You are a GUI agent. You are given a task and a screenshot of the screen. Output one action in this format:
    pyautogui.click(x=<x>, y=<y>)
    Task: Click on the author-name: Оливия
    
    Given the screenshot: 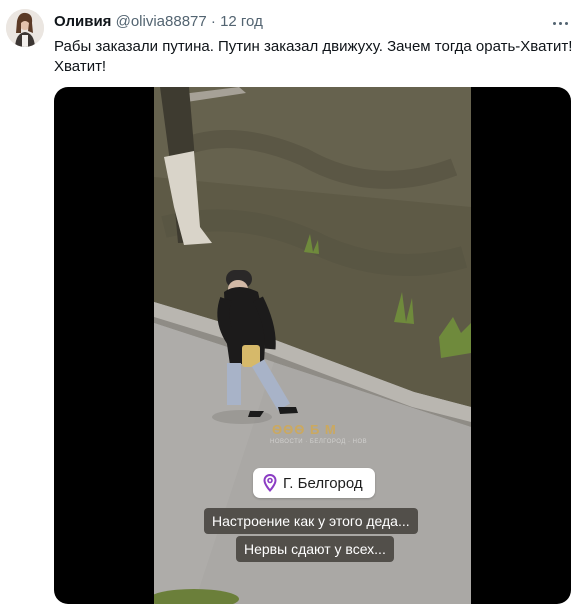 What is the action you would take?
    pyautogui.click(x=82, y=21)
    